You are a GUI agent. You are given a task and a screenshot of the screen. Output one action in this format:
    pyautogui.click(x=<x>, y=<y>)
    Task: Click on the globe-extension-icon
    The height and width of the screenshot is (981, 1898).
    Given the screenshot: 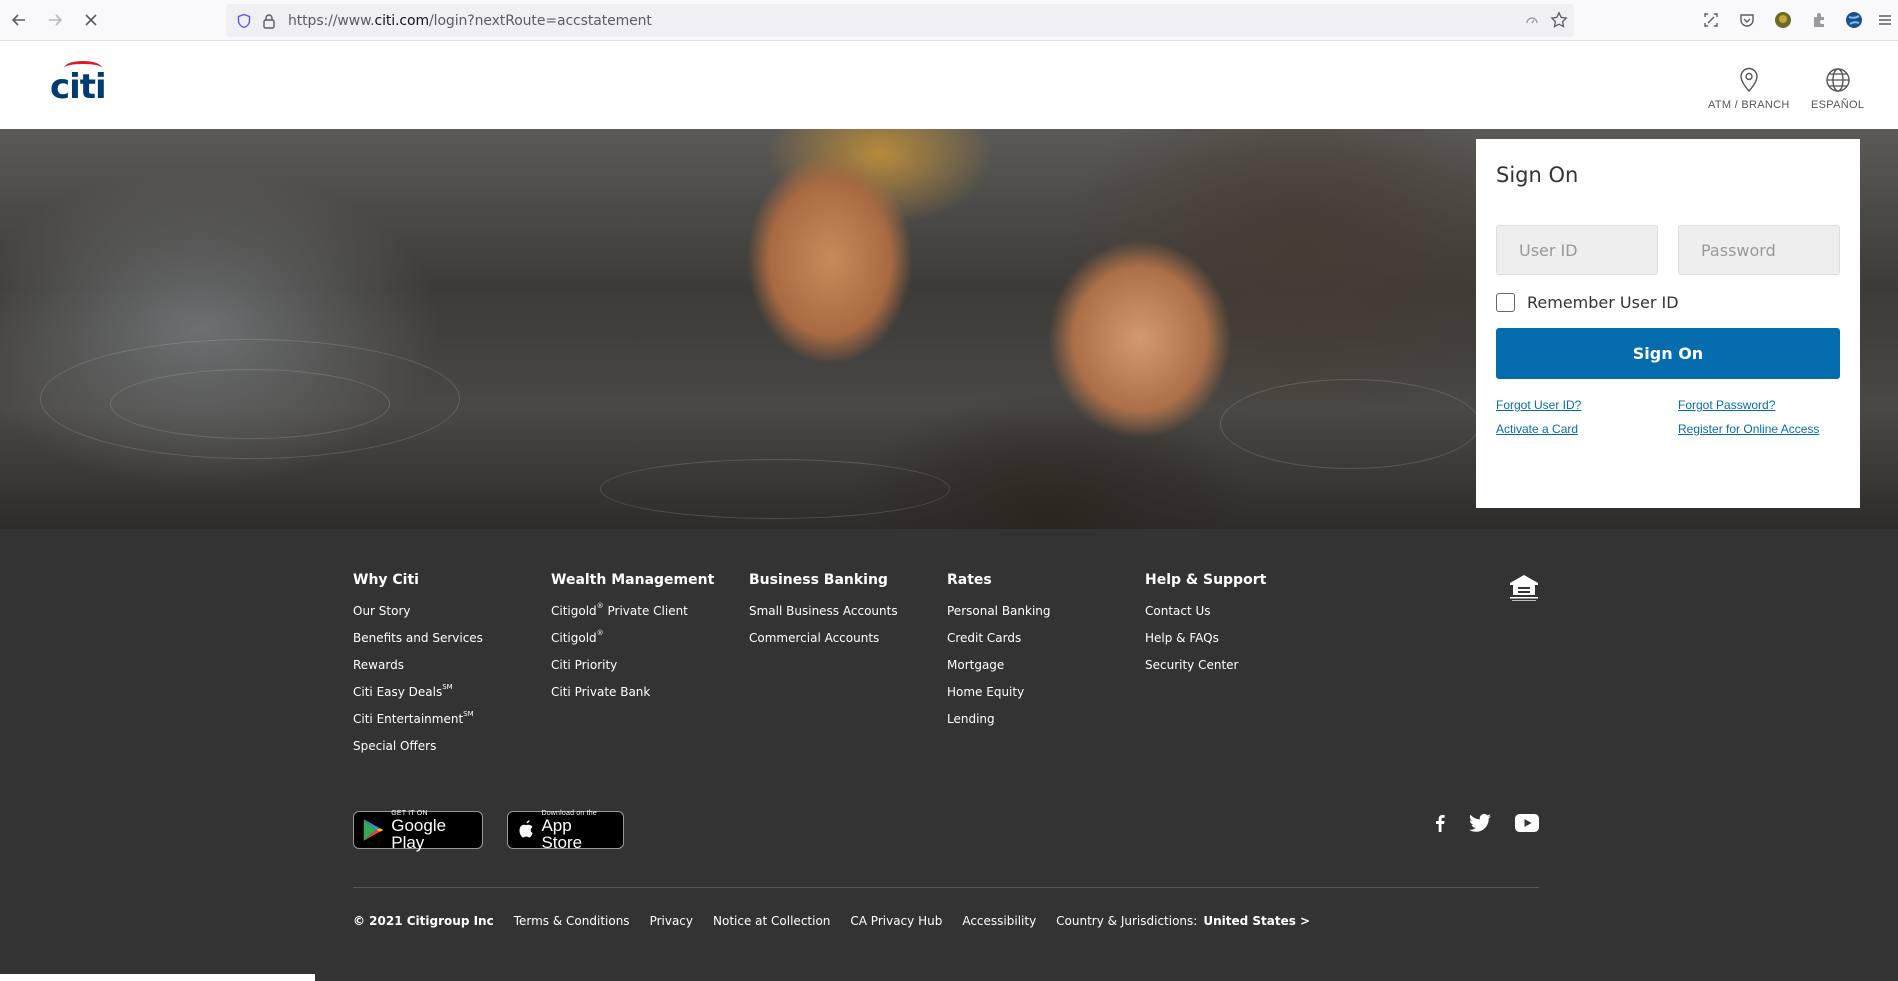 What is the action you would take?
    pyautogui.click(x=1854, y=20)
    